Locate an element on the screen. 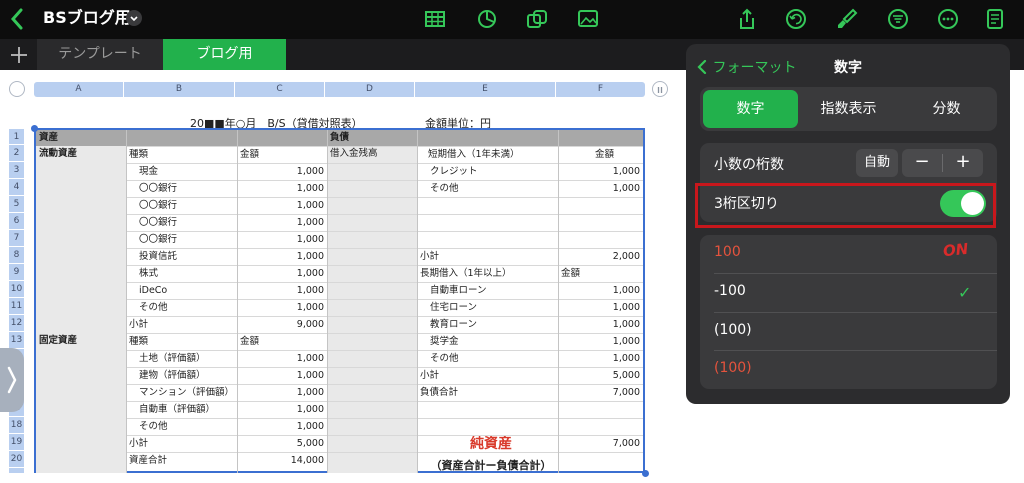  cell-asset-item: 現金 is located at coordinates (186, 171).